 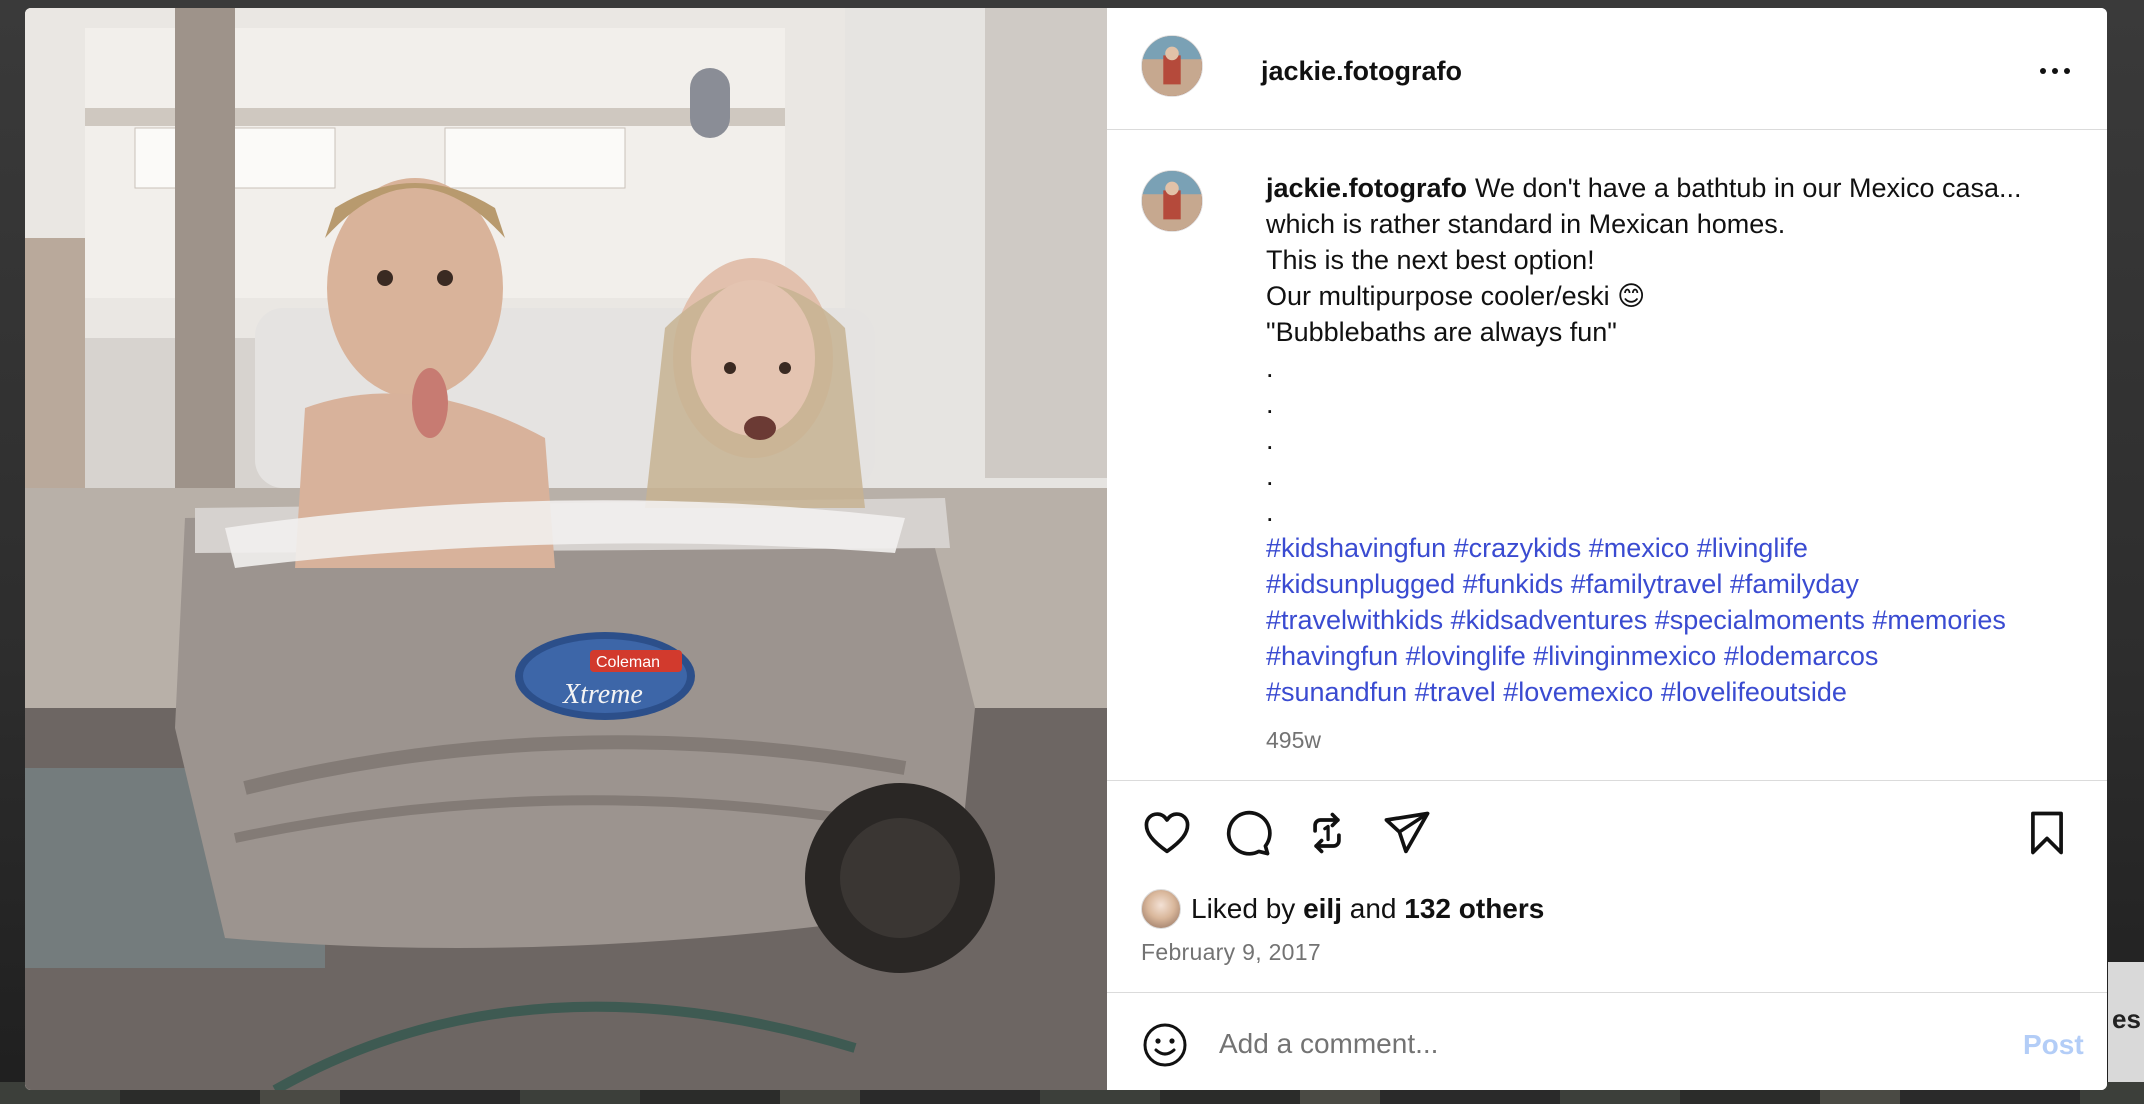 I want to click on repost-button, so click(x=1327, y=833).